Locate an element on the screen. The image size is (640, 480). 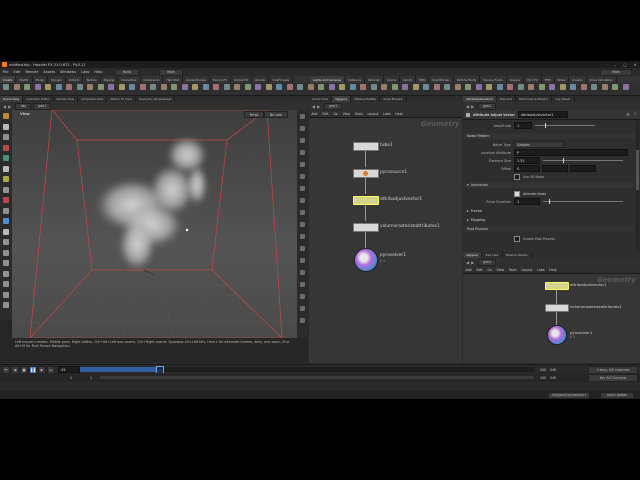
network-bottom-path: geo1 is located at coordinates (487, 262).